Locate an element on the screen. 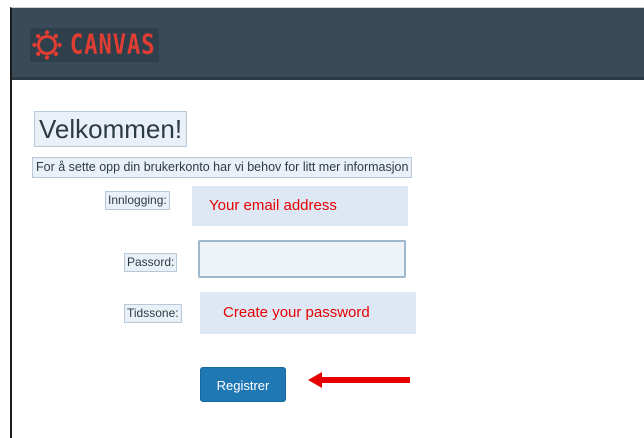 The height and width of the screenshot is (438, 644). password-input is located at coordinates (302, 259).